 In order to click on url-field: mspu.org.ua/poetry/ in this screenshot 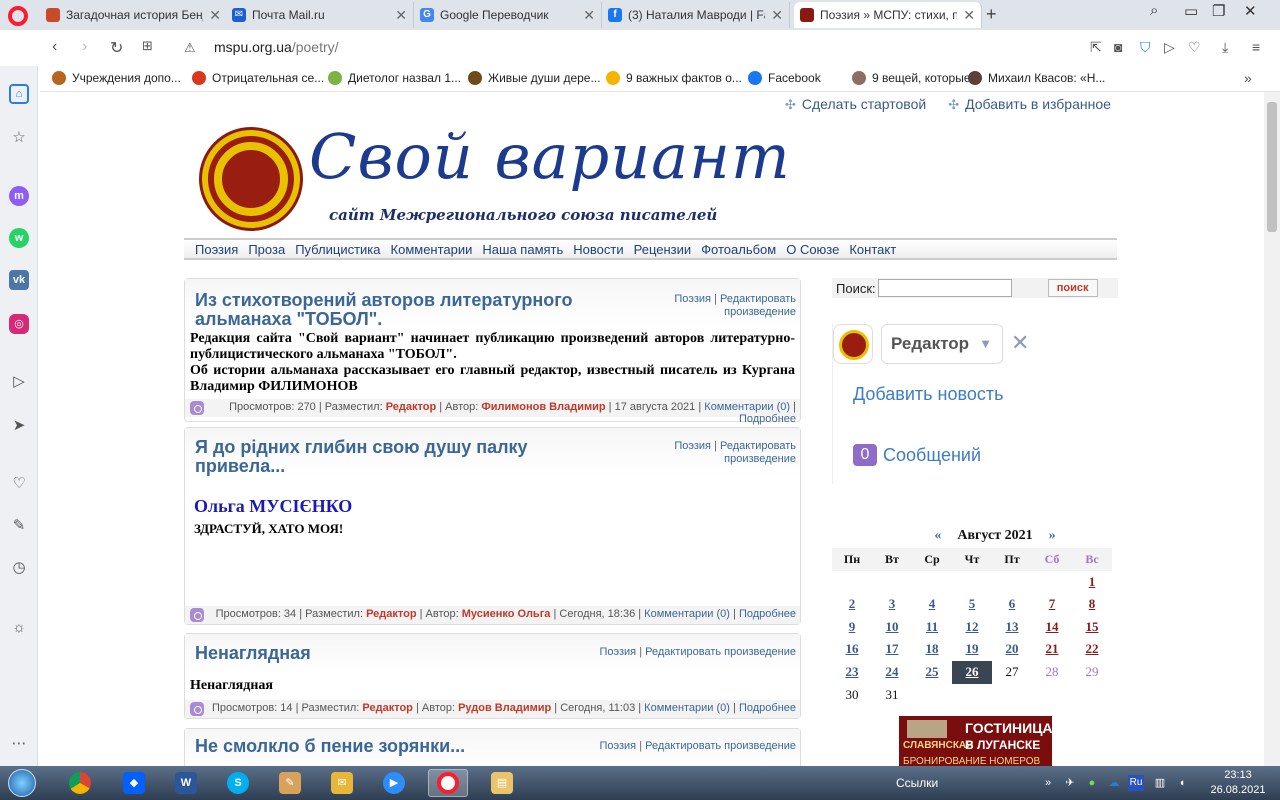, I will do `click(276, 47)`.